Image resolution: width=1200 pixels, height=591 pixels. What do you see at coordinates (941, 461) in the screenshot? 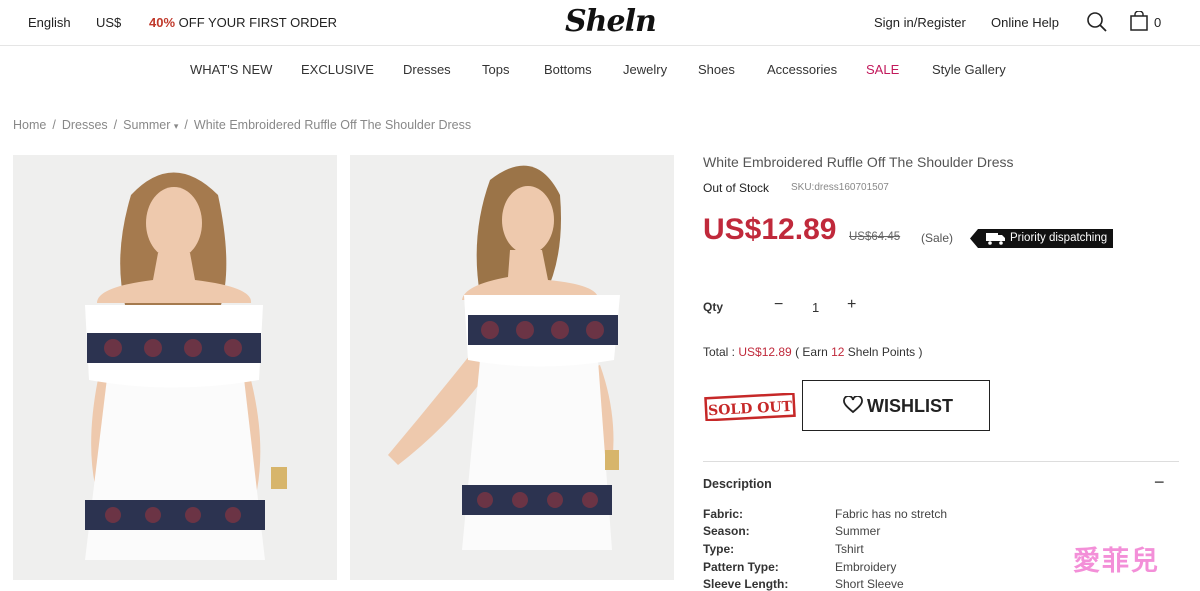
I see `divider` at bounding box center [941, 461].